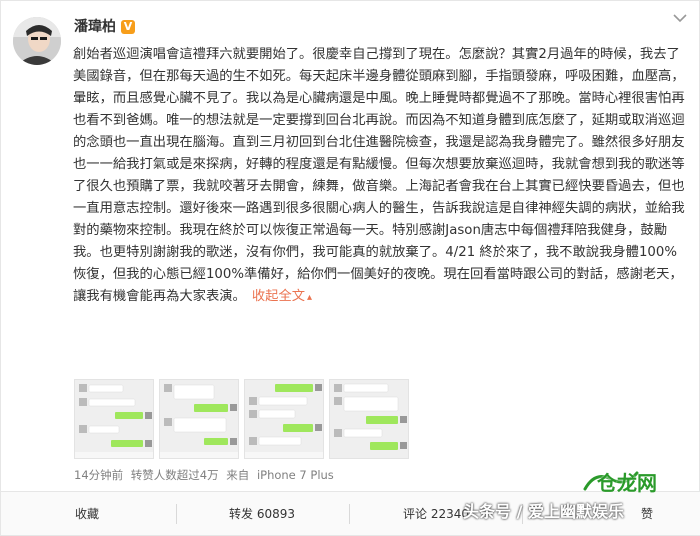 This screenshot has height=536, width=700. What do you see at coordinates (436, 514) in the screenshot?
I see `comment-button: 评论 22340` at bounding box center [436, 514].